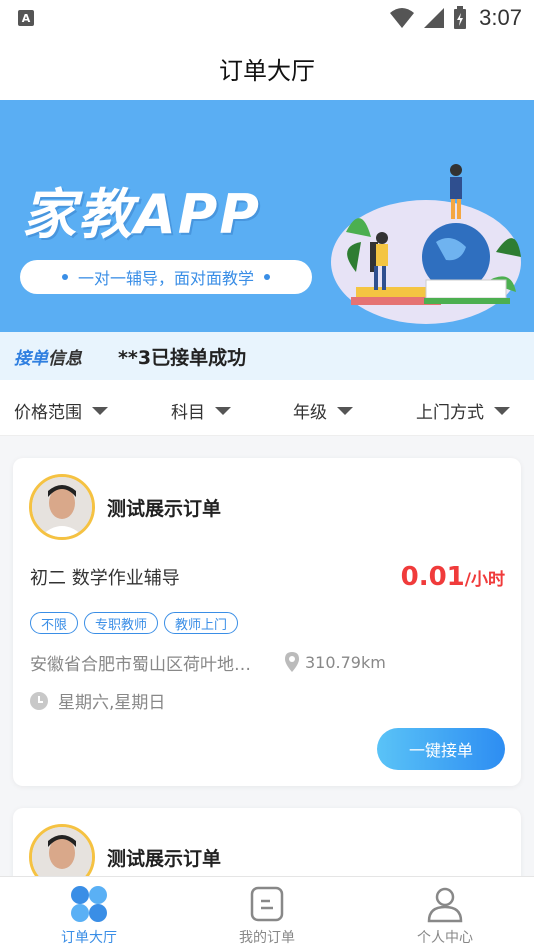 This screenshot has width=534, height=950. Describe the element at coordinates (89, 904) in the screenshot. I see `order-hall-icon` at that location.